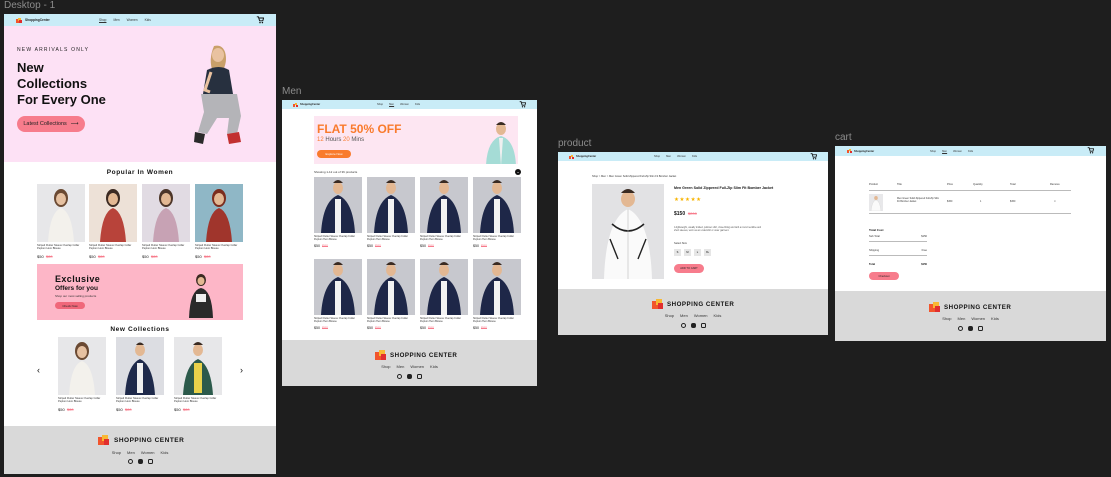  What do you see at coordinates (70, 305) in the screenshot?
I see `check-now-button: Check Now` at bounding box center [70, 305].